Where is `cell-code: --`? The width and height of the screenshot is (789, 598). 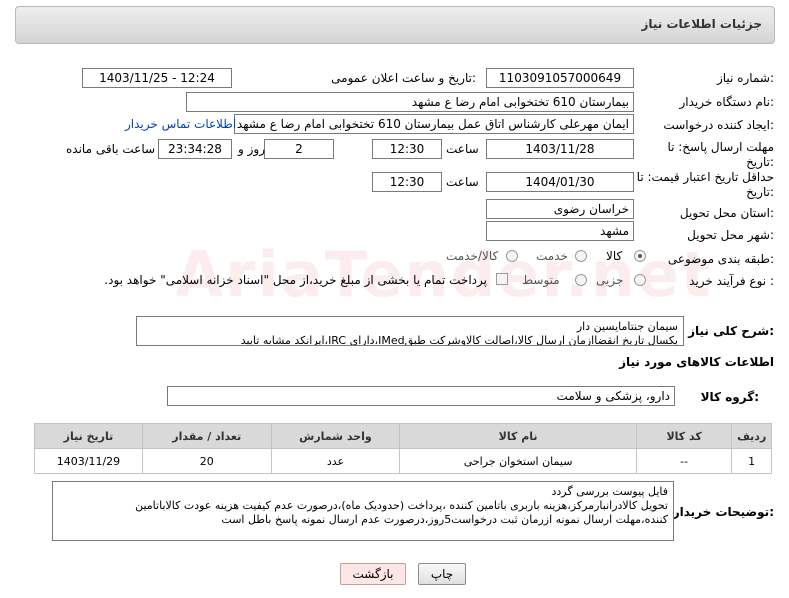
cell-code: -- is located at coordinates (684, 461).